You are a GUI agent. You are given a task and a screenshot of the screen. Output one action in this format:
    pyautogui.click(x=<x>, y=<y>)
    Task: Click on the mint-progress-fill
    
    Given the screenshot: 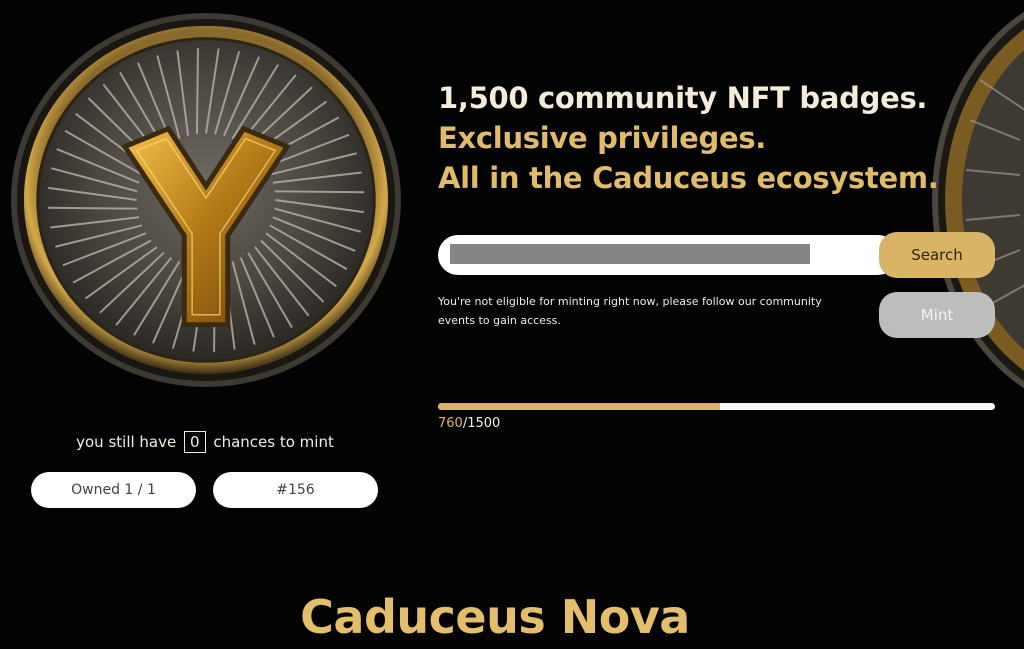 What is the action you would take?
    pyautogui.click(x=579, y=406)
    